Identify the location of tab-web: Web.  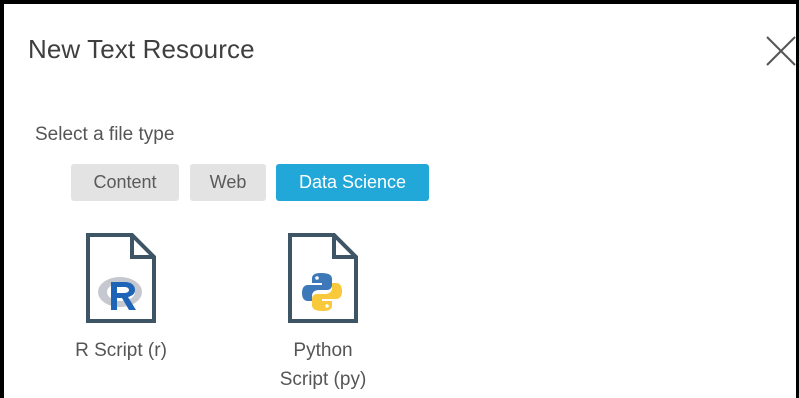
(228, 182).